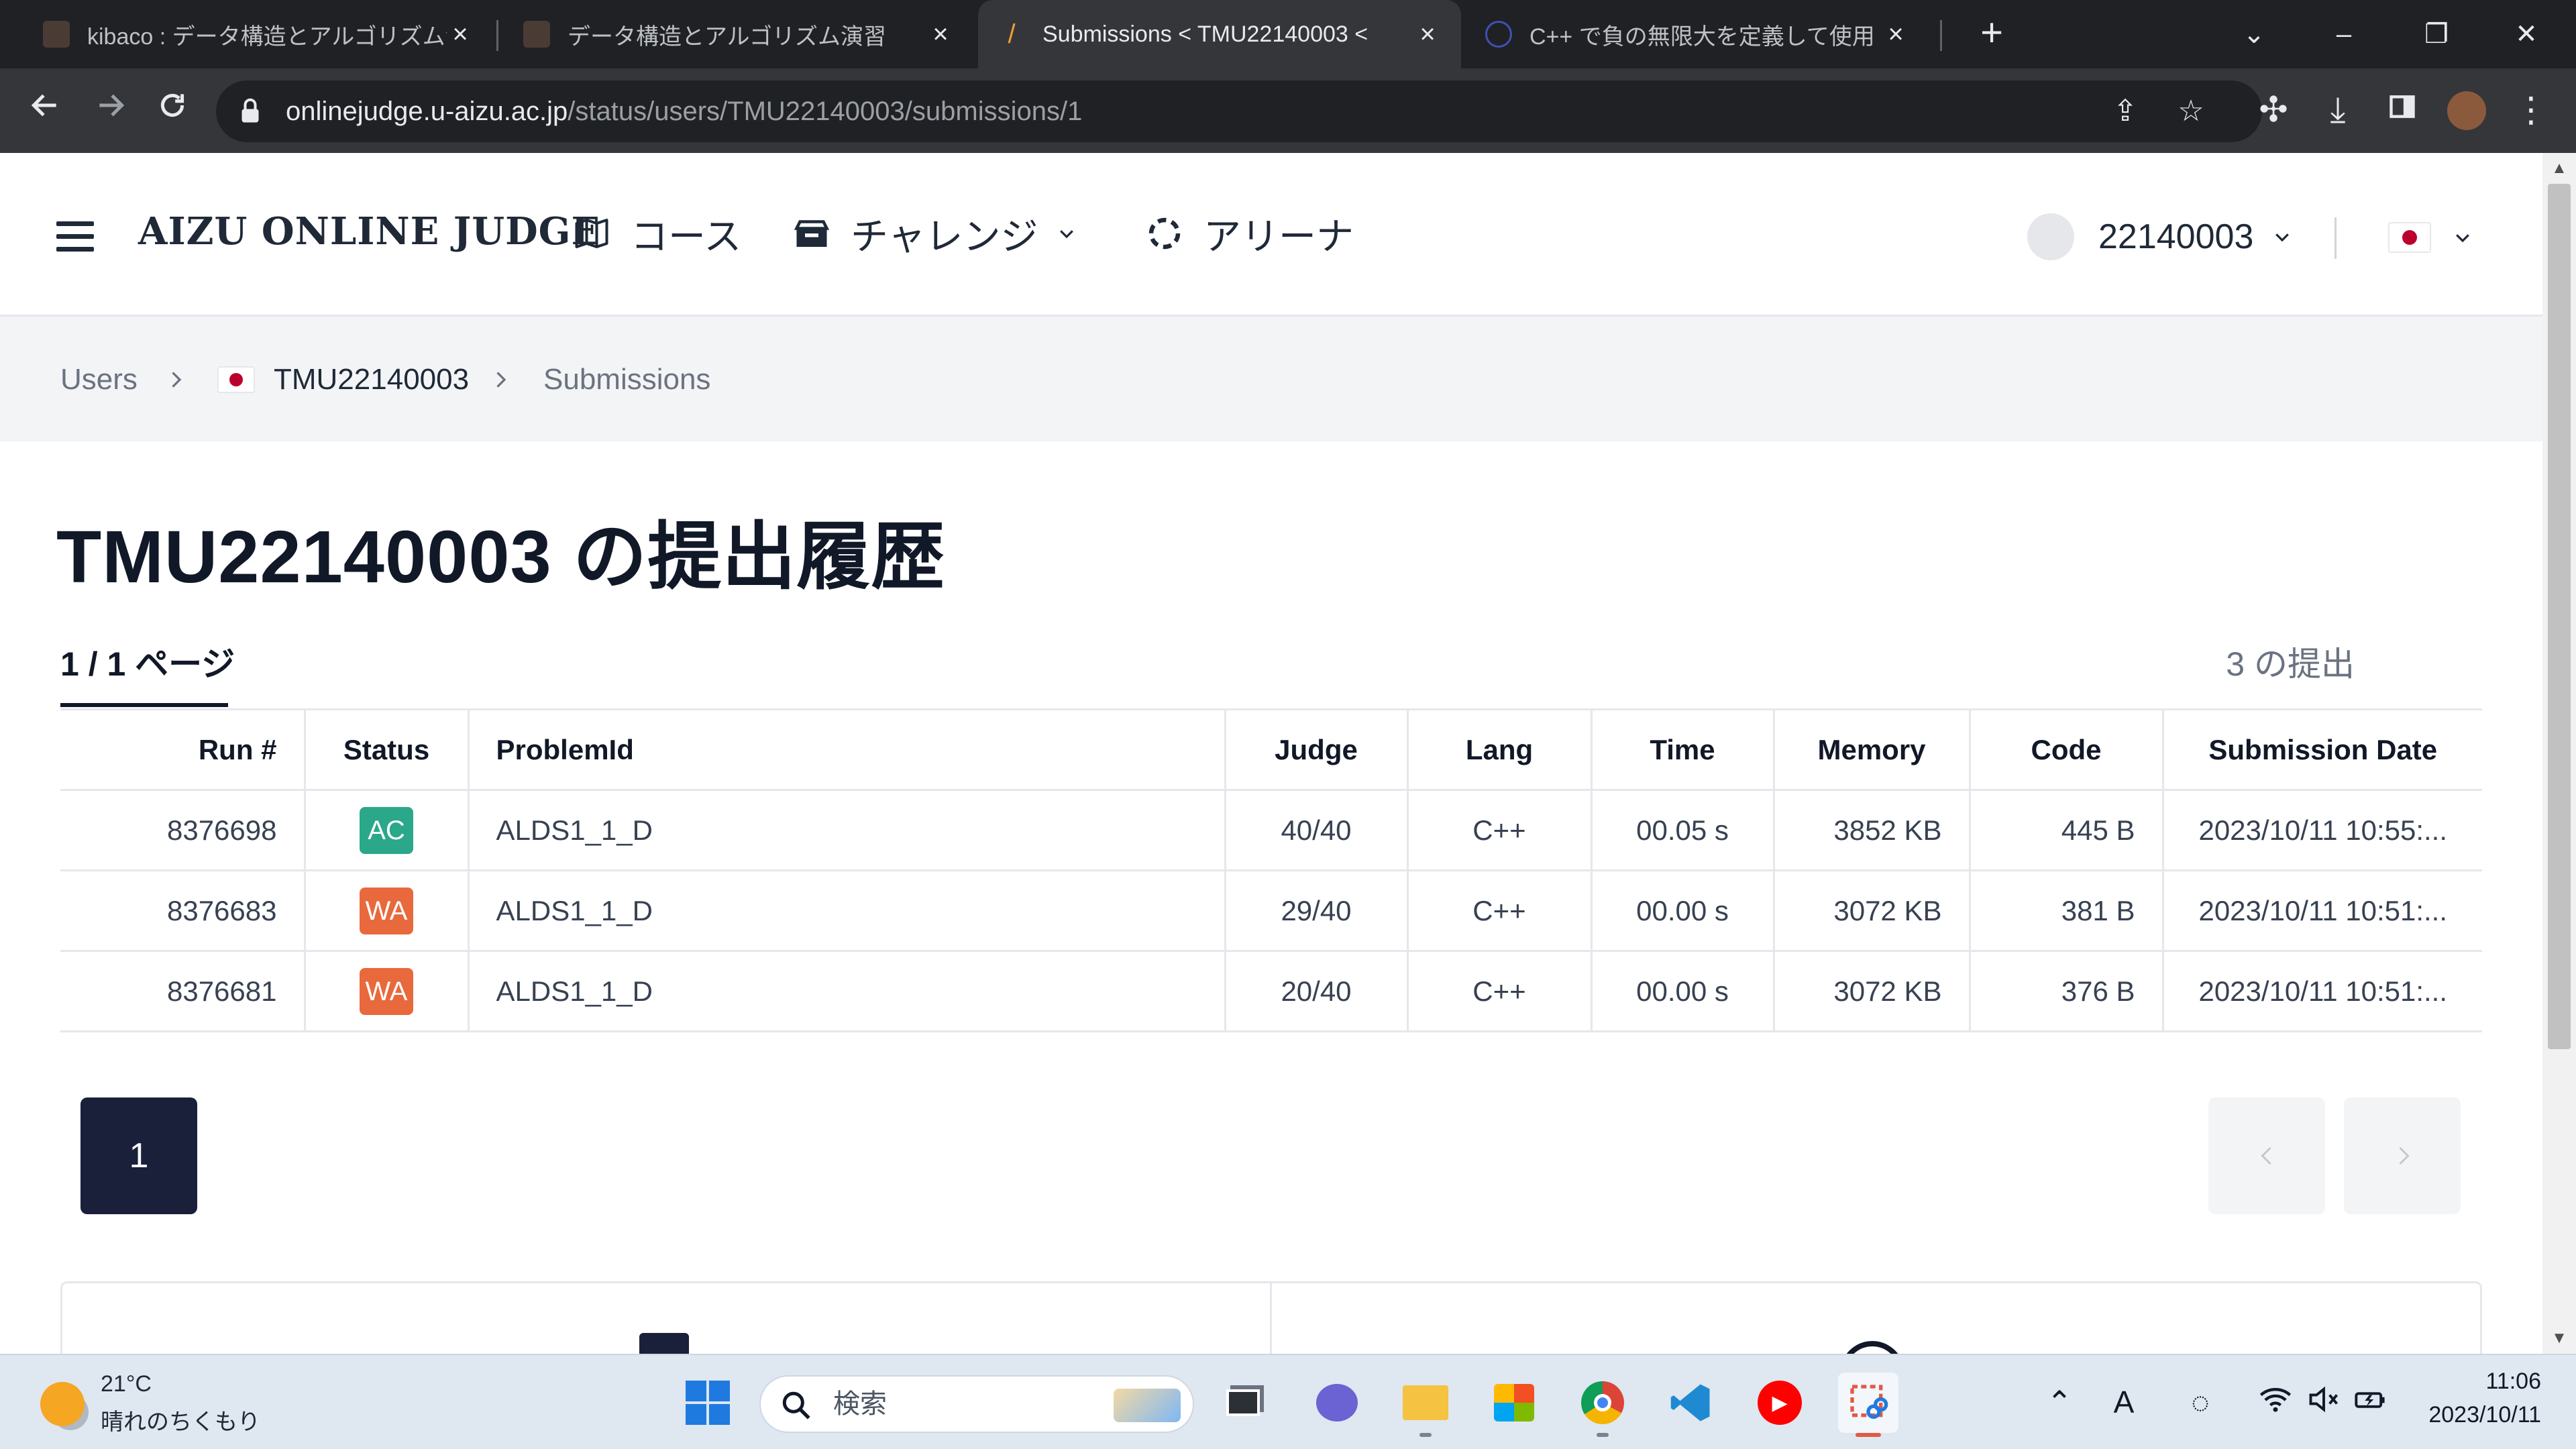 The height and width of the screenshot is (1449, 2576). Describe the element at coordinates (2176, 236) in the screenshot. I see `user-id: 22140003` at that location.